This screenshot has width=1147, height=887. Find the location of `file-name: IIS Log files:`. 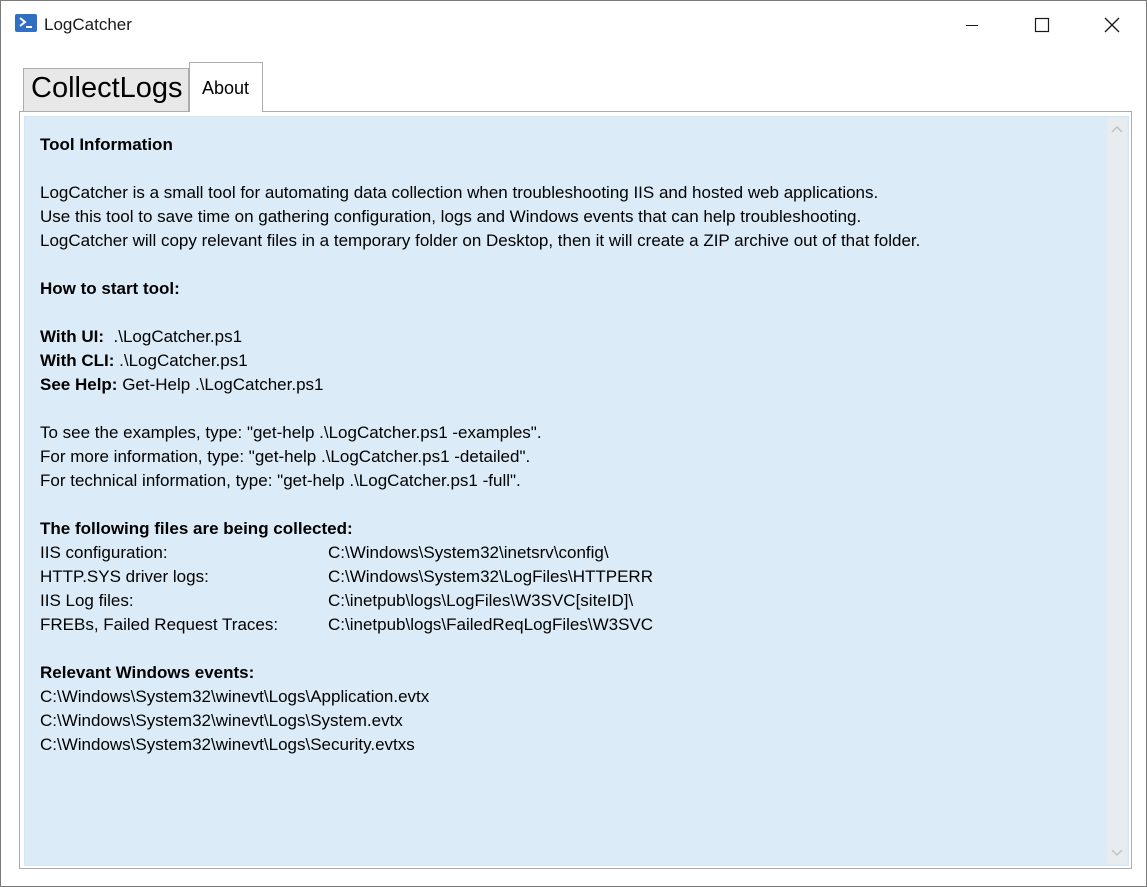

file-name: IIS Log files: is located at coordinates (87, 600).